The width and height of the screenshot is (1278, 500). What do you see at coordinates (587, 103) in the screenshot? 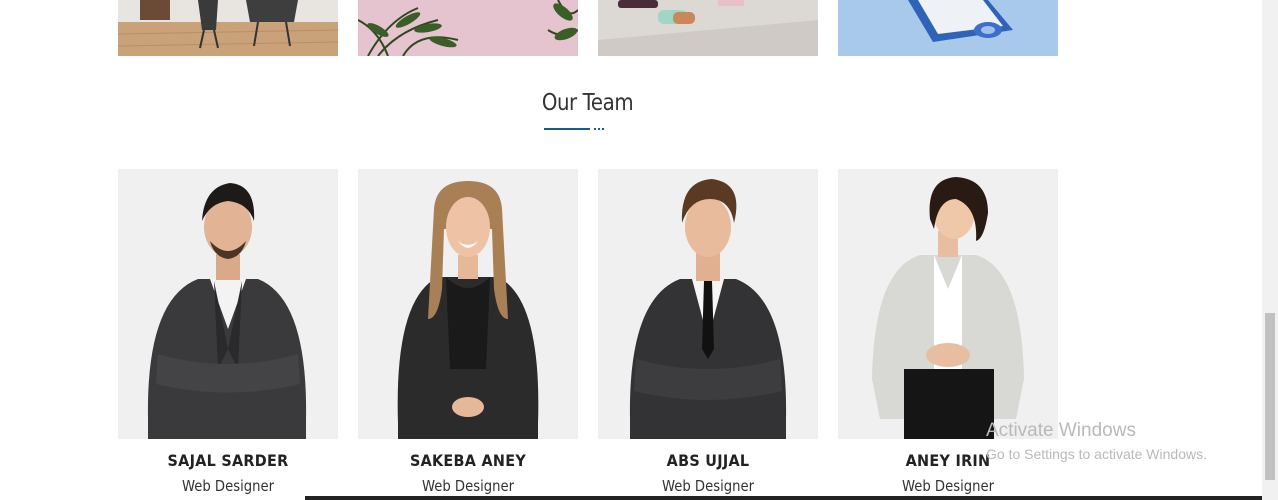
I see `section-title: Our Team` at bounding box center [587, 103].